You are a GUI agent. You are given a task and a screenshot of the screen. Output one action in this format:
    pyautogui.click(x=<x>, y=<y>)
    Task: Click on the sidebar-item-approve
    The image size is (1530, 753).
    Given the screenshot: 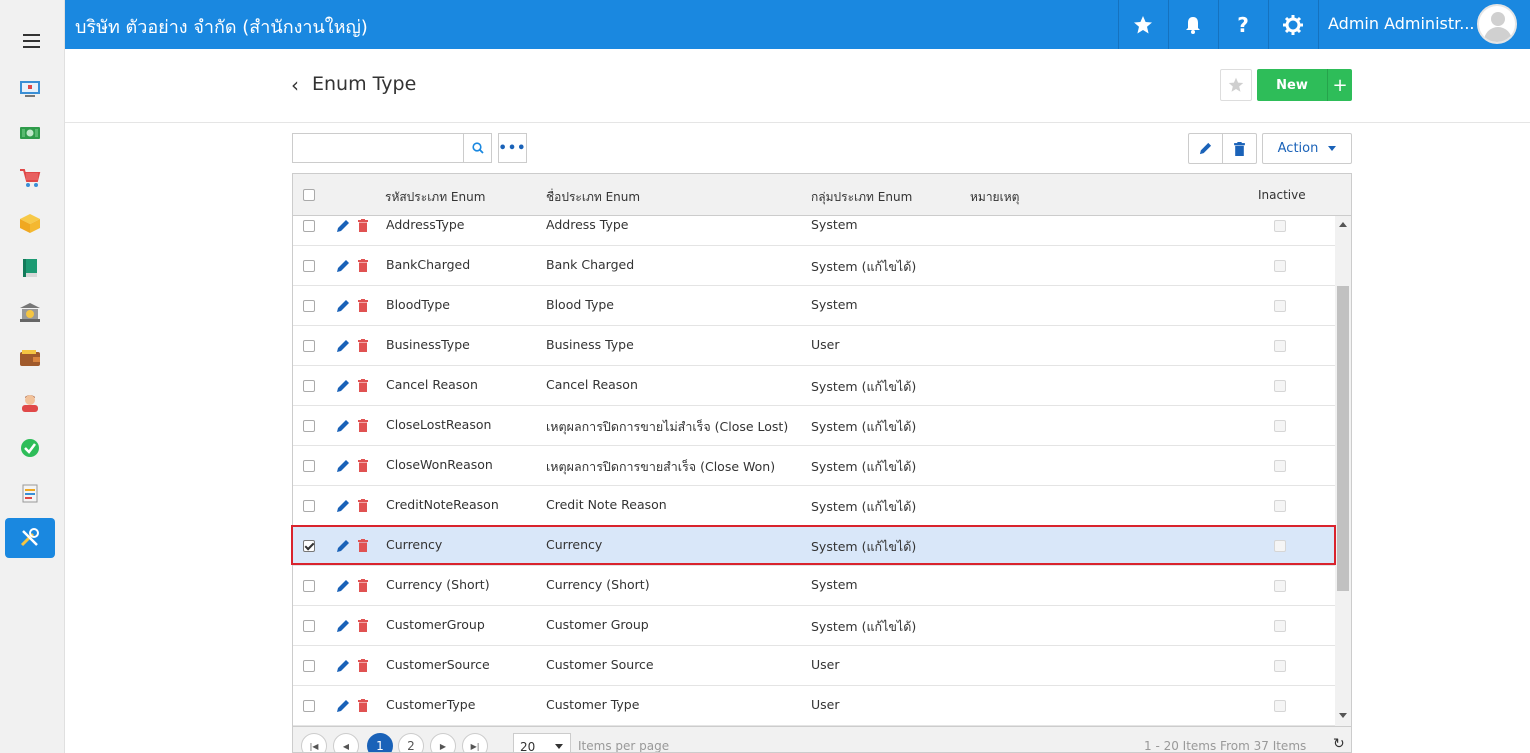 What is the action you would take?
    pyautogui.click(x=30, y=448)
    